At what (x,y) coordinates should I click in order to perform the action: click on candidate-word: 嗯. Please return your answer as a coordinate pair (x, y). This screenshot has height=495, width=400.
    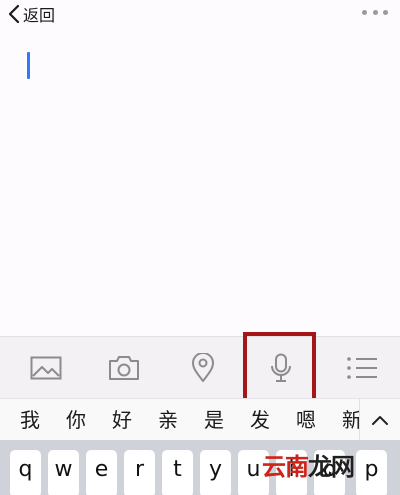
    Looking at the image, I should click on (306, 420).